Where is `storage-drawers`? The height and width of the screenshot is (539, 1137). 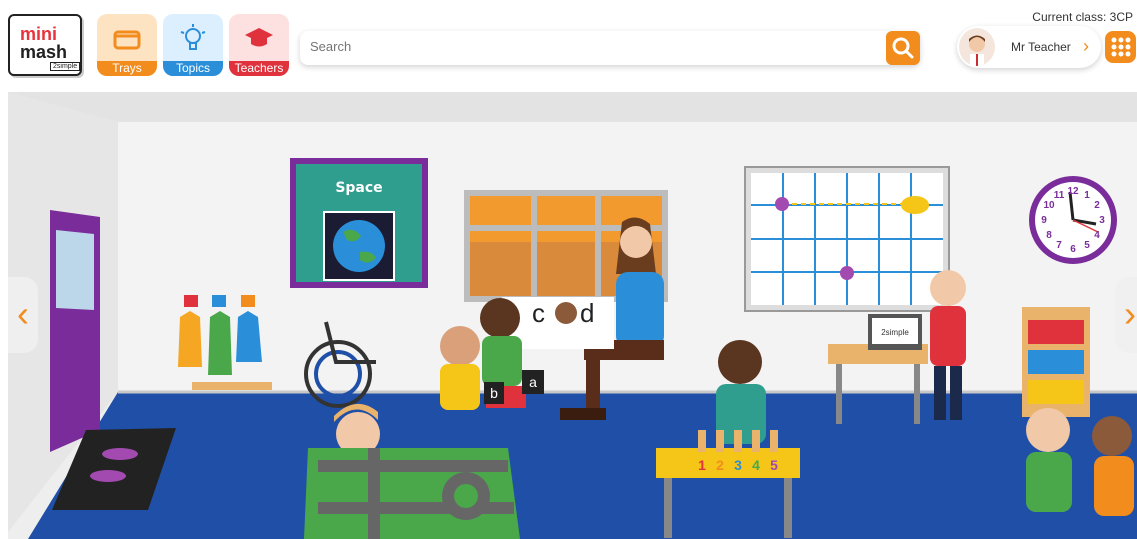
storage-drawers is located at coordinates (1056, 362).